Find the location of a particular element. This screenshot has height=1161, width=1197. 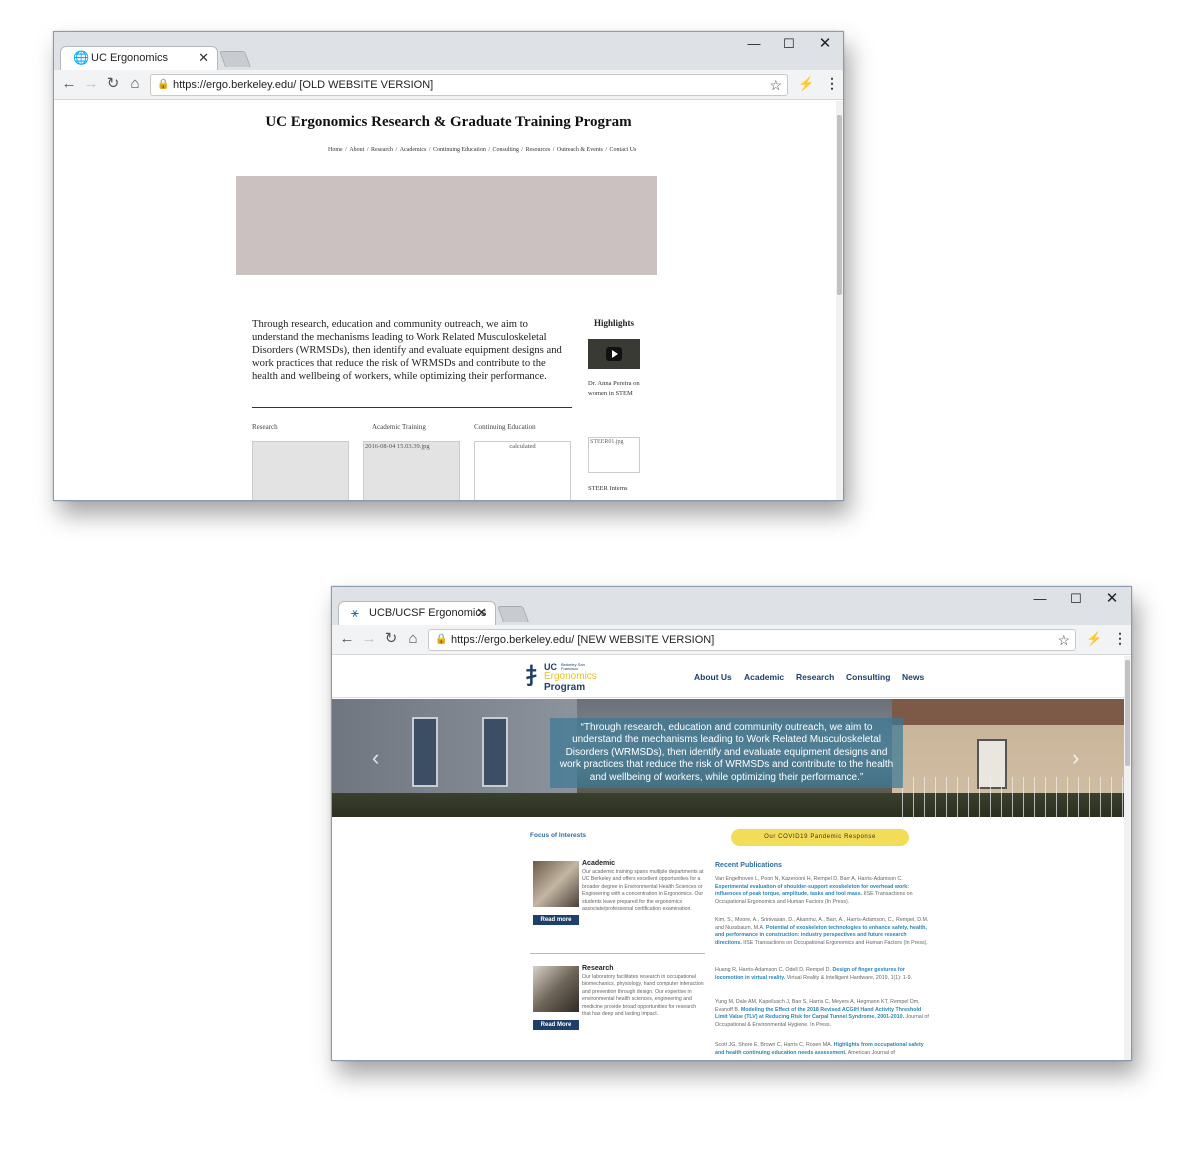

banner-image is located at coordinates (446, 225).